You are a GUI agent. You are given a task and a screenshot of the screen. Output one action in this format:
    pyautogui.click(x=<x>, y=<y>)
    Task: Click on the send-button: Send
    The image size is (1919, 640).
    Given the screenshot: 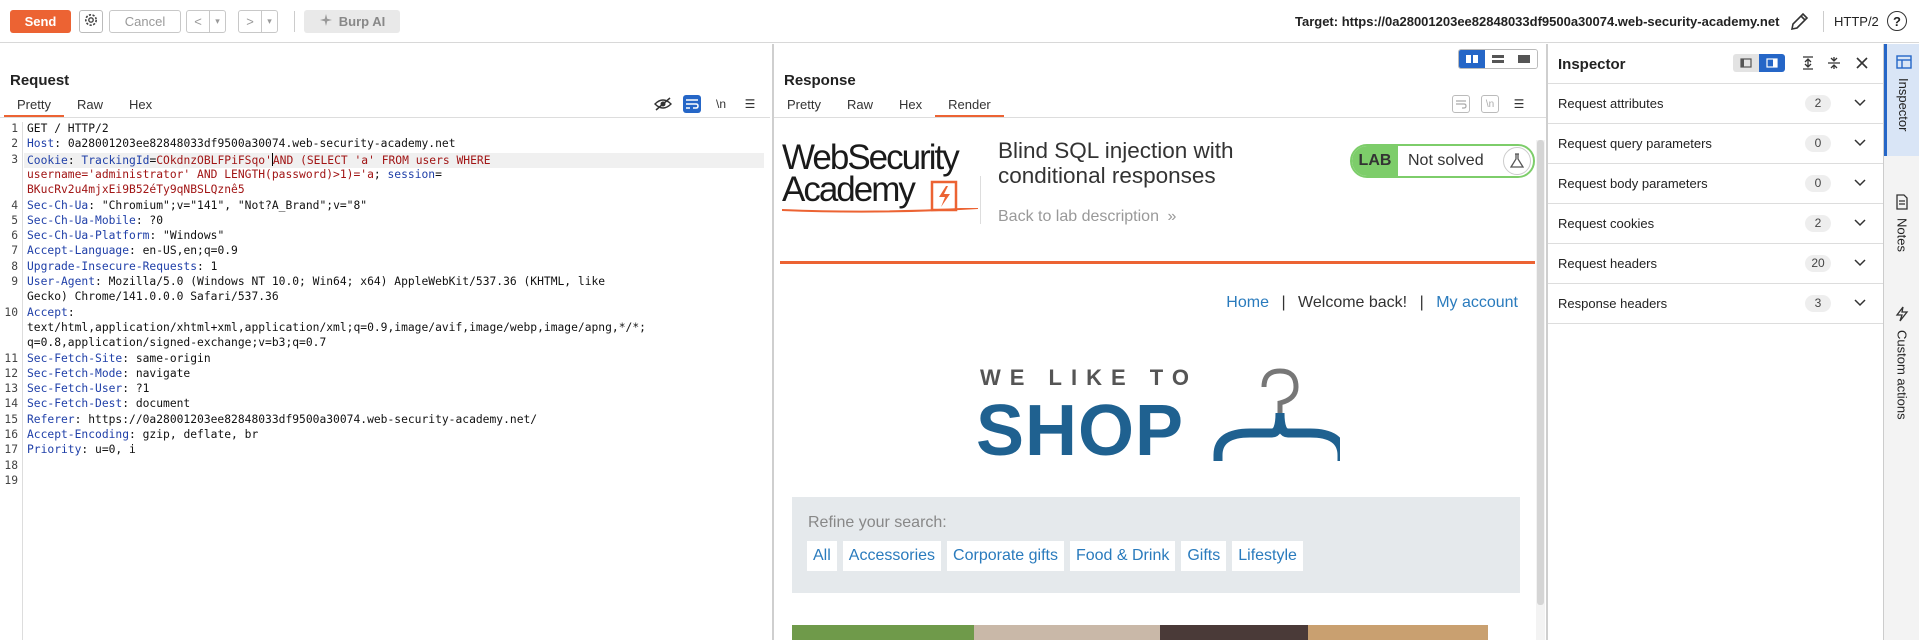 What is the action you would take?
    pyautogui.click(x=40, y=21)
    